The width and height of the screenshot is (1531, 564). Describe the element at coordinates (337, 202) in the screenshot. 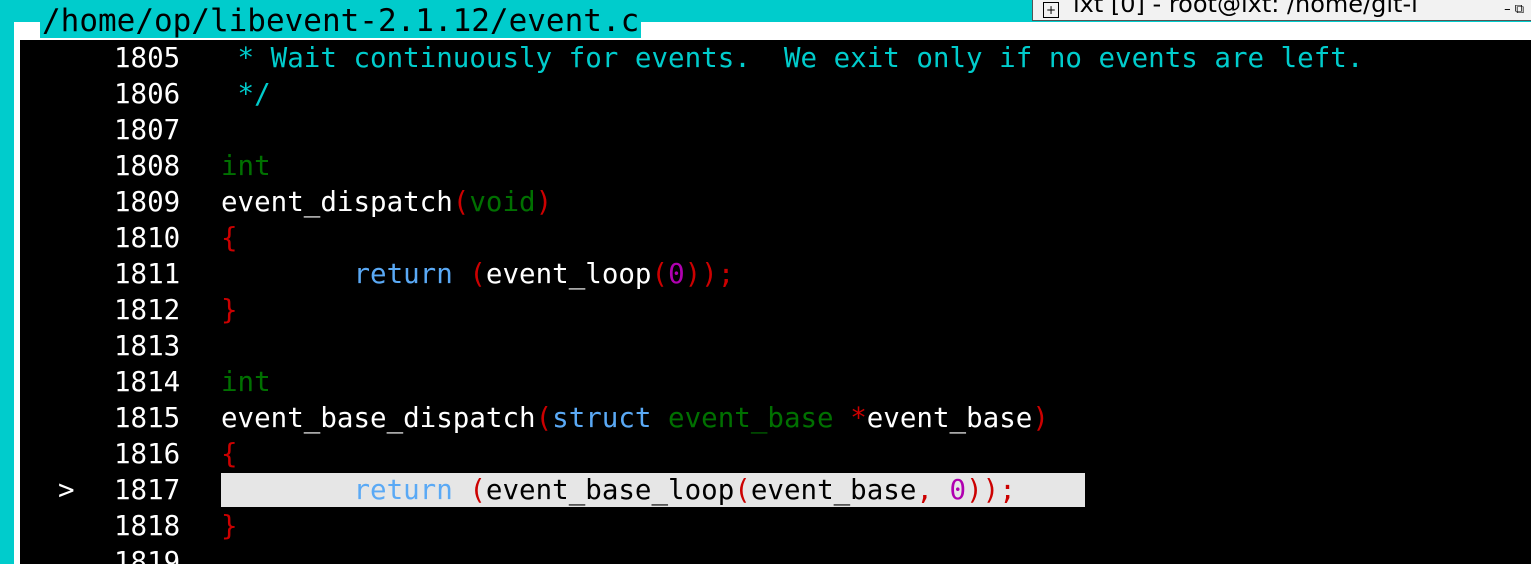

I see `code-token: event_dispatch` at that location.